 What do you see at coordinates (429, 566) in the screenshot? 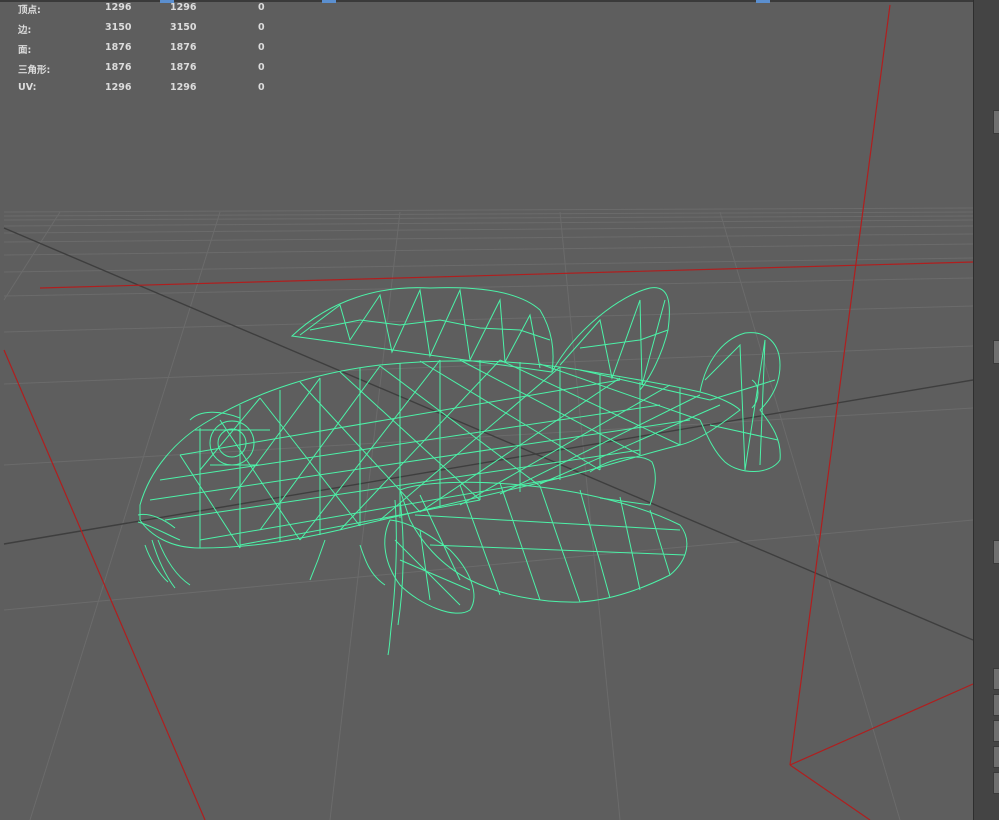
I see `pelvic-fin` at bounding box center [429, 566].